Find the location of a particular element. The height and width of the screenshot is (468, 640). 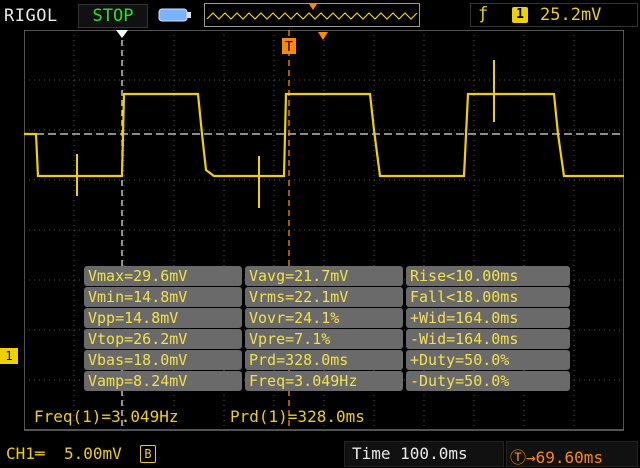

measurement-row: Vbas=18.0mV Prd=328.0ms +Duty=50.0% is located at coordinates (329, 360).